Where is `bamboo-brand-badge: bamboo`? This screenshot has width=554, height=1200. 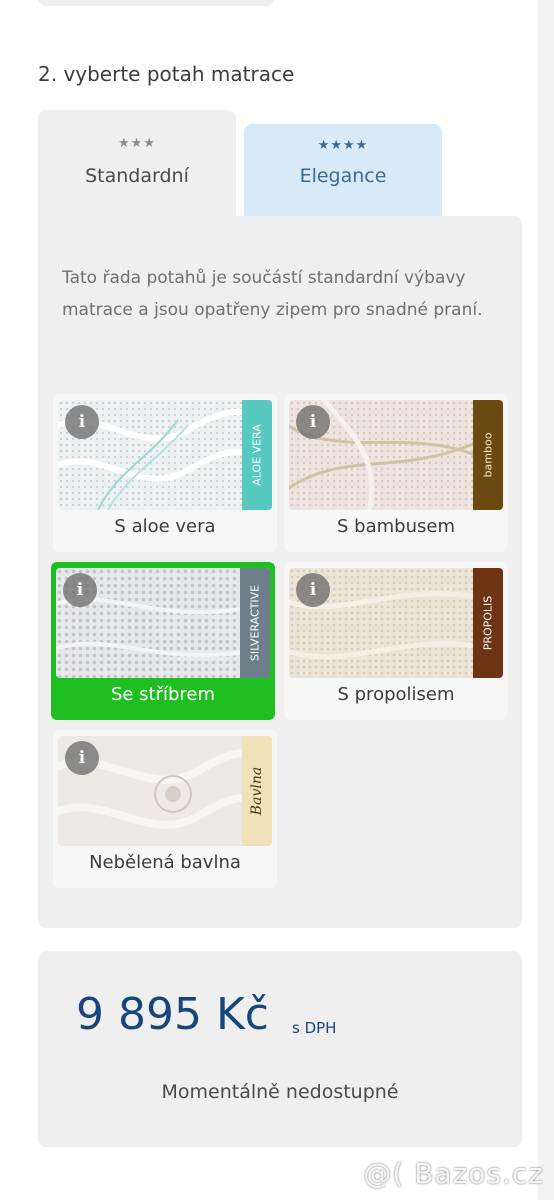 bamboo-brand-badge: bamboo is located at coordinates (488, 455).